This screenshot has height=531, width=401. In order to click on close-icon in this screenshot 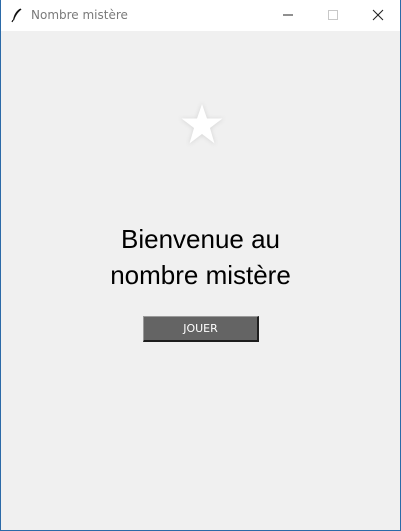, I will do `click(378, 15)`.